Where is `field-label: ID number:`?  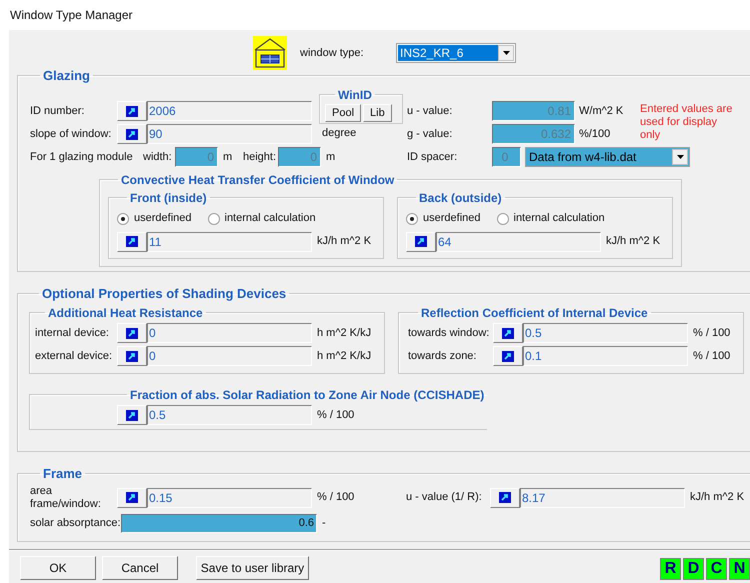 field-label: ID number: is located at coordinates (57, 110).